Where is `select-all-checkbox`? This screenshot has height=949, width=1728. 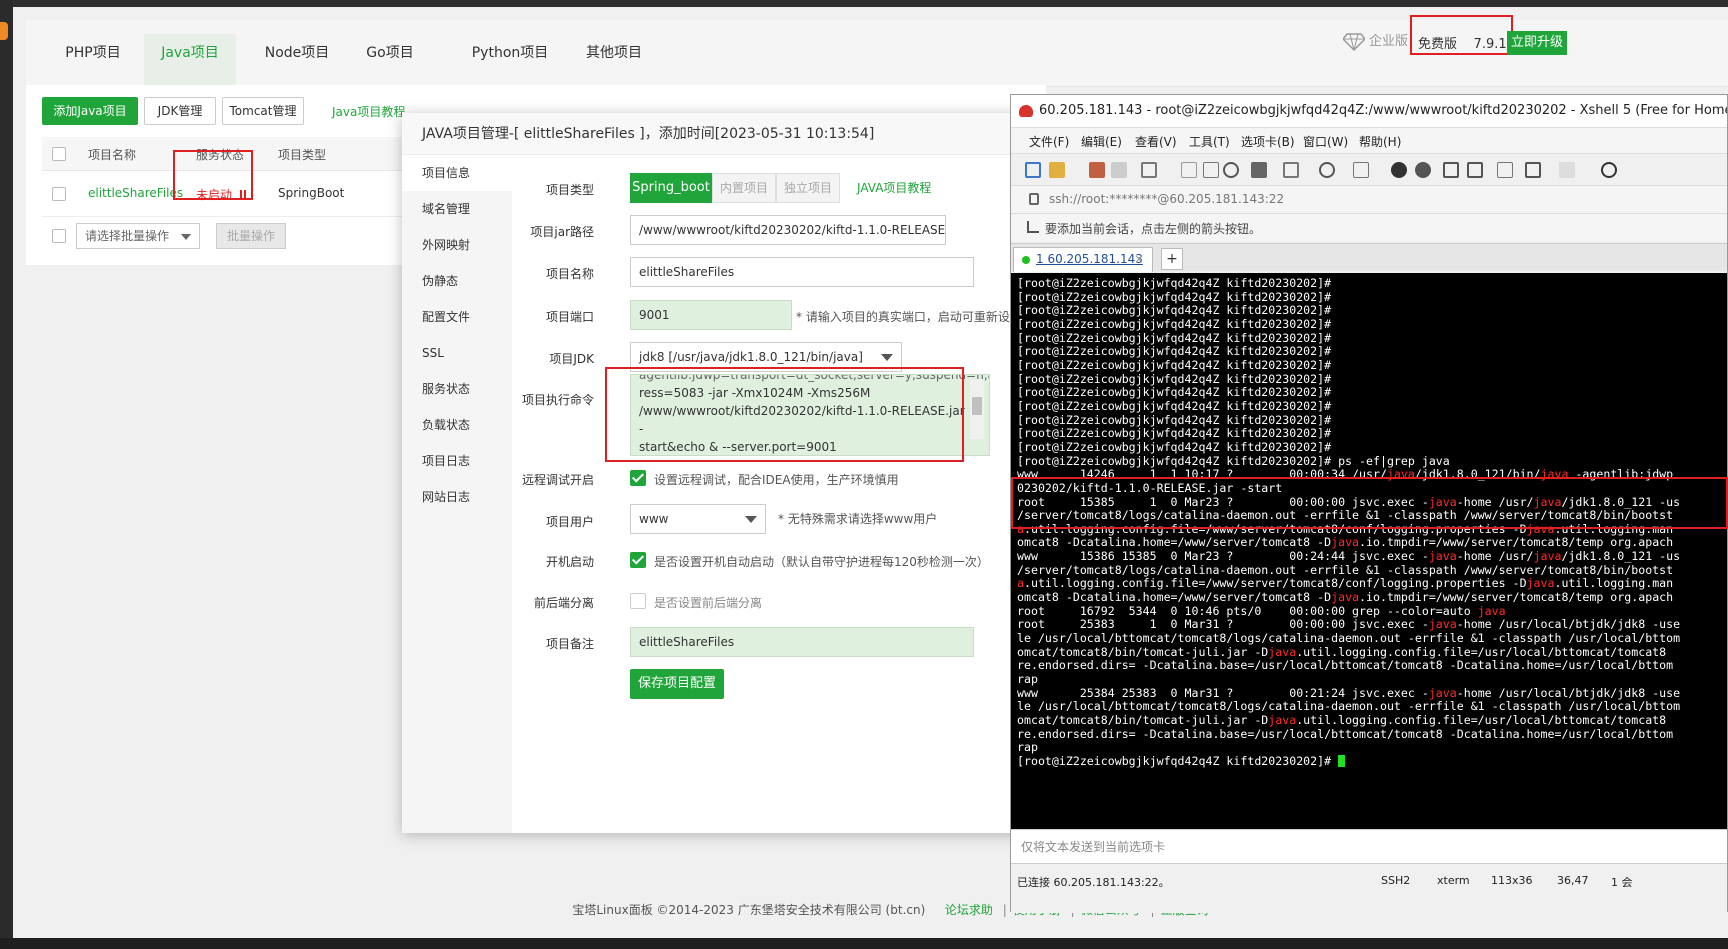
select-all-checkbox is located at coordinates (59, 154).